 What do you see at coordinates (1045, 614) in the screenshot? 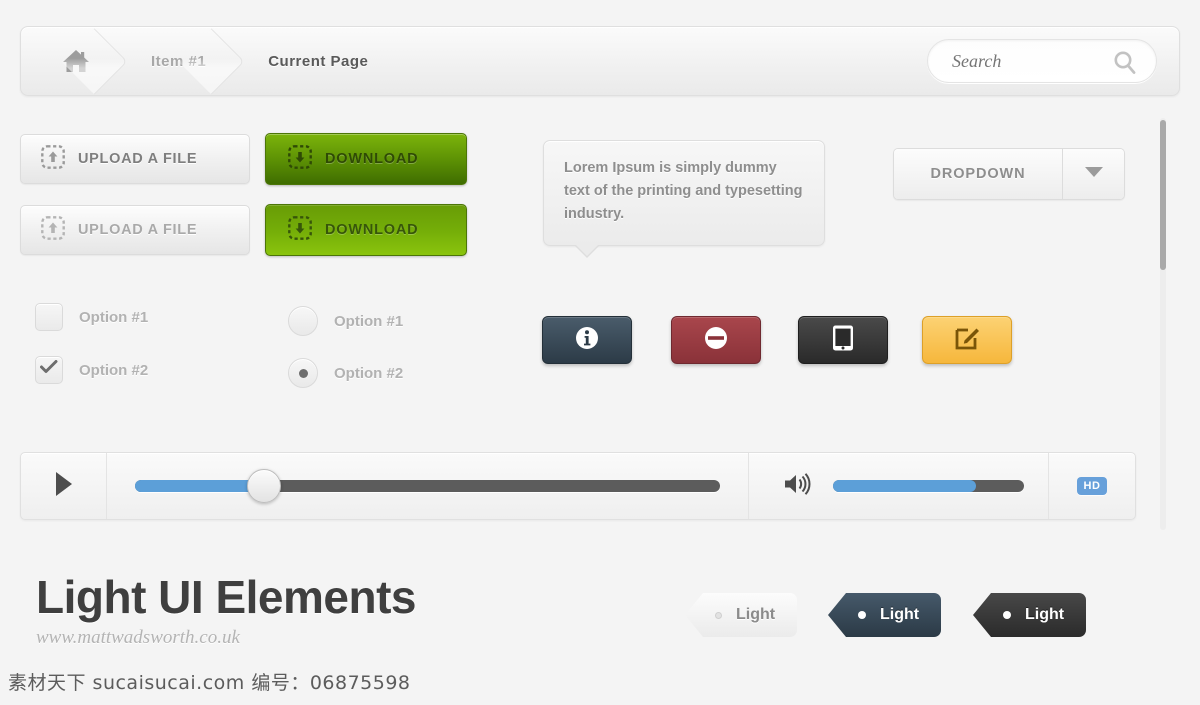
I see `tag-dark-label: Light` at bounding box center [1045, 614].